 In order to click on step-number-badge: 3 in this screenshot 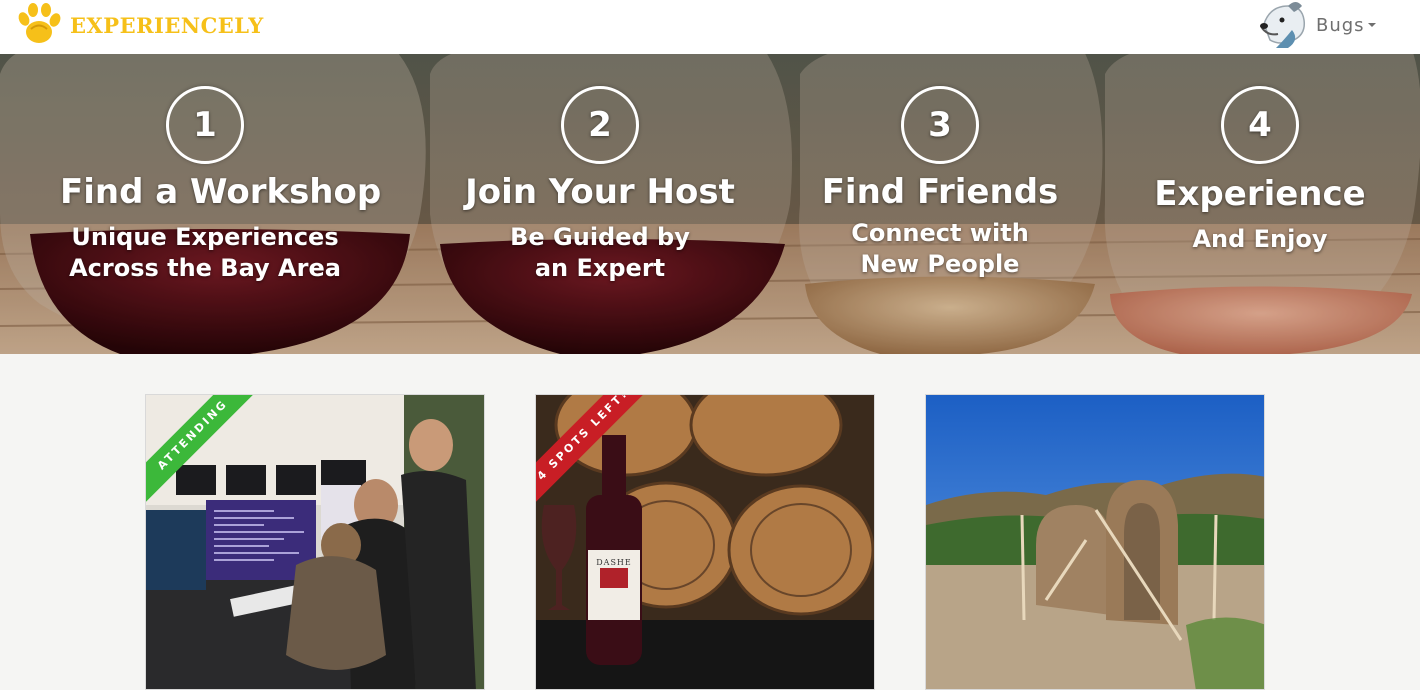, I will do `click(940, 125)`.